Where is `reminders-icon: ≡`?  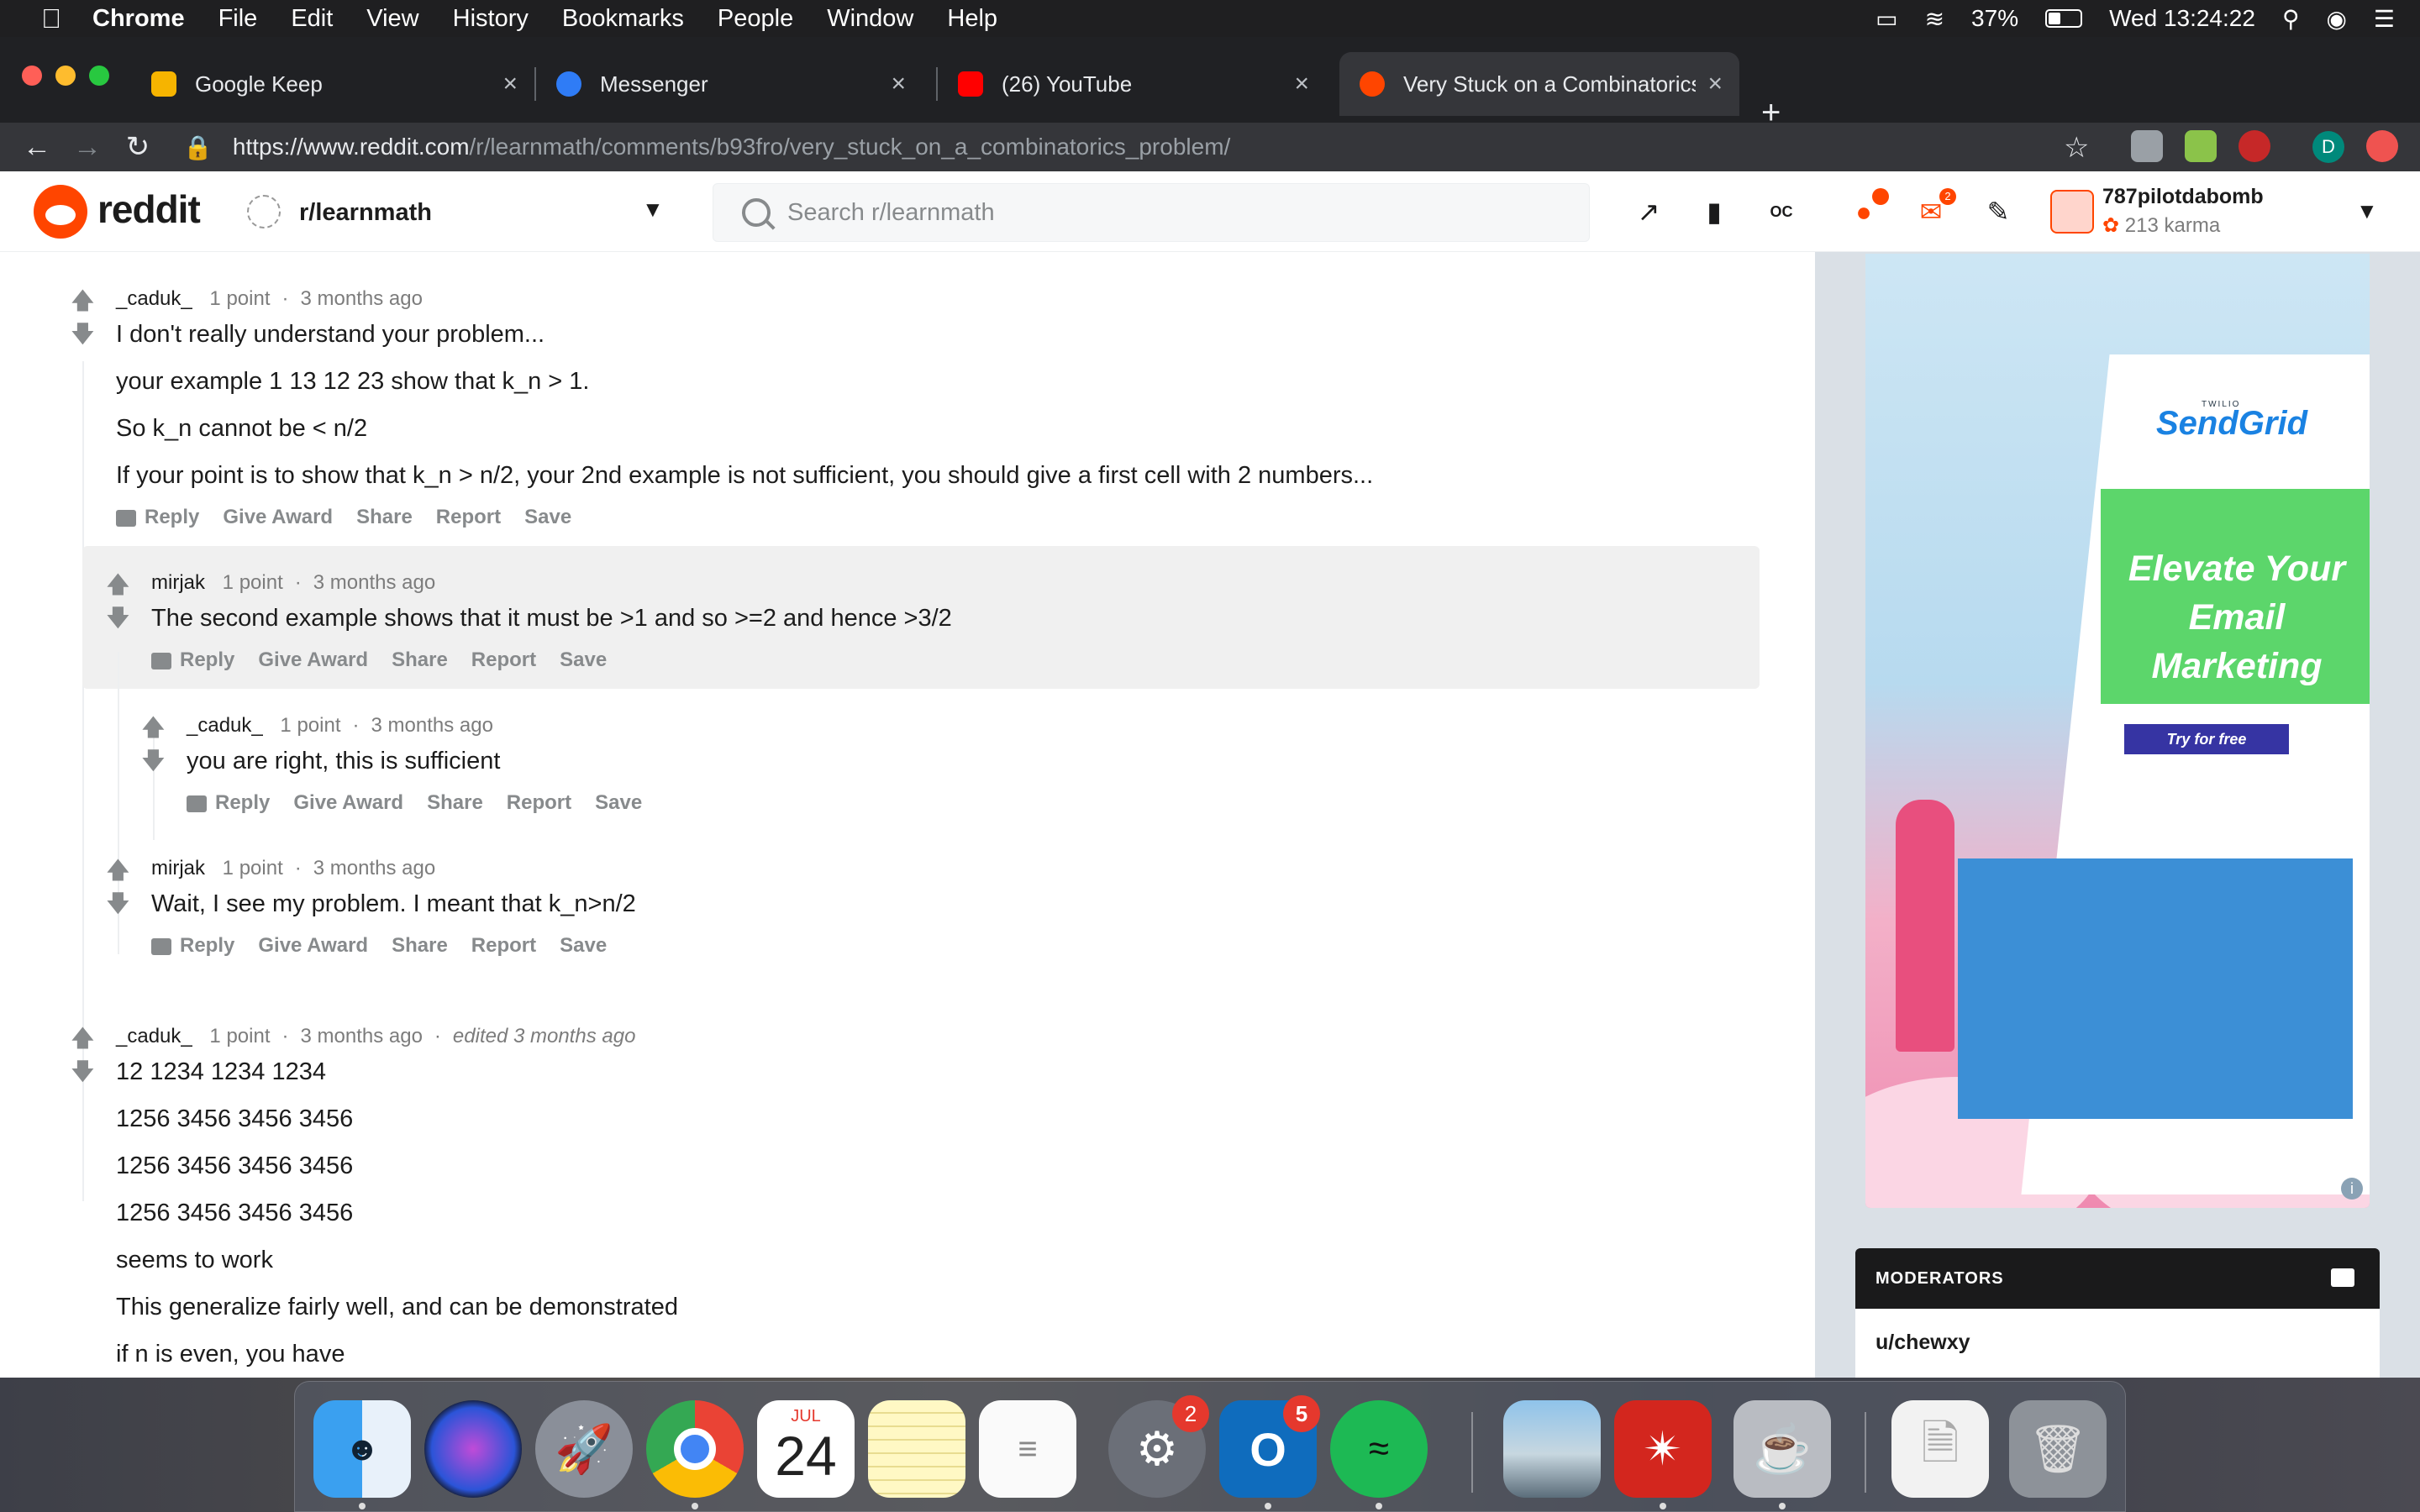 reminders-icon: ≡ is located at coordinates (1027, 1449).